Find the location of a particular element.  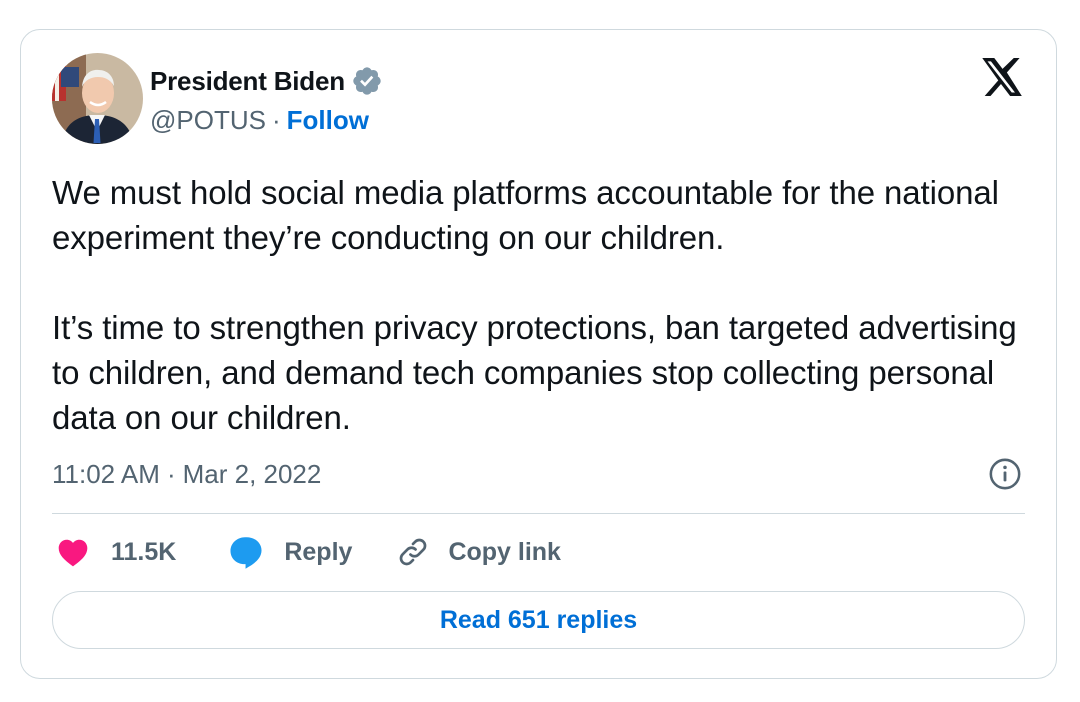

author-display-name: President Biden is located at coordinates (247, 81).